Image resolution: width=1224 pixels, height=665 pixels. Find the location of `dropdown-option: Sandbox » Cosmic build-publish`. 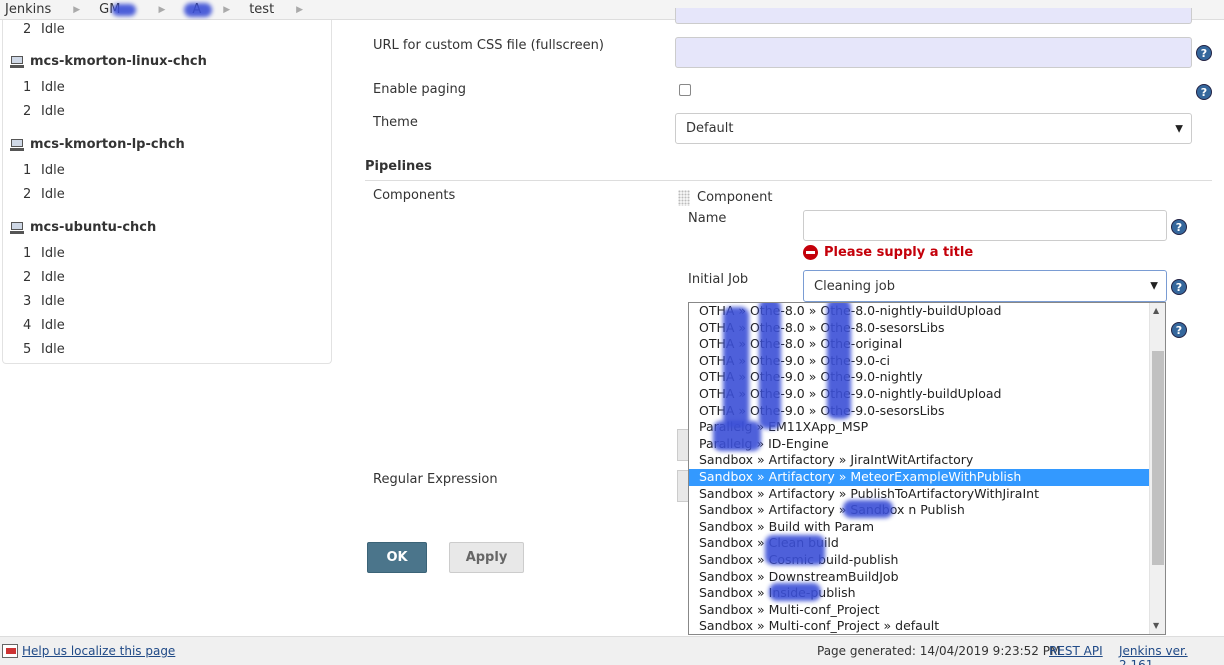

dropdown-option: Sandbox » Cosmic build-publish is located at coordinates (919, 560).